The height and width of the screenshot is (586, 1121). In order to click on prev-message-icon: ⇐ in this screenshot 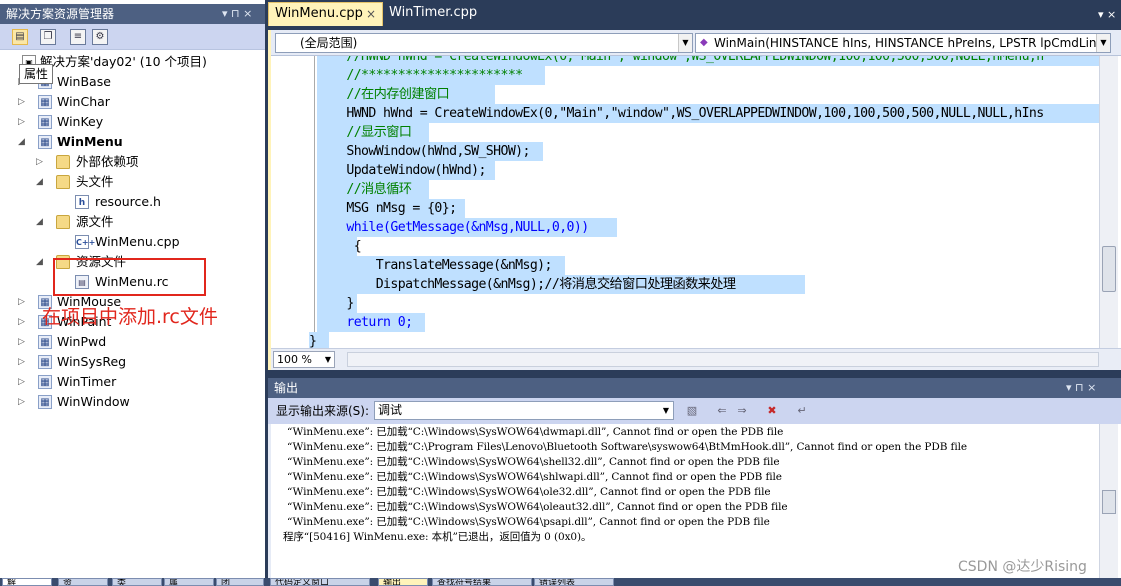, I will do `click(722, 411)`.